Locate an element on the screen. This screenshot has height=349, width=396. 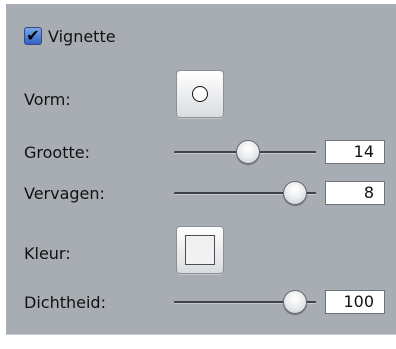
color-swatch is located at coordinates (200, 250).